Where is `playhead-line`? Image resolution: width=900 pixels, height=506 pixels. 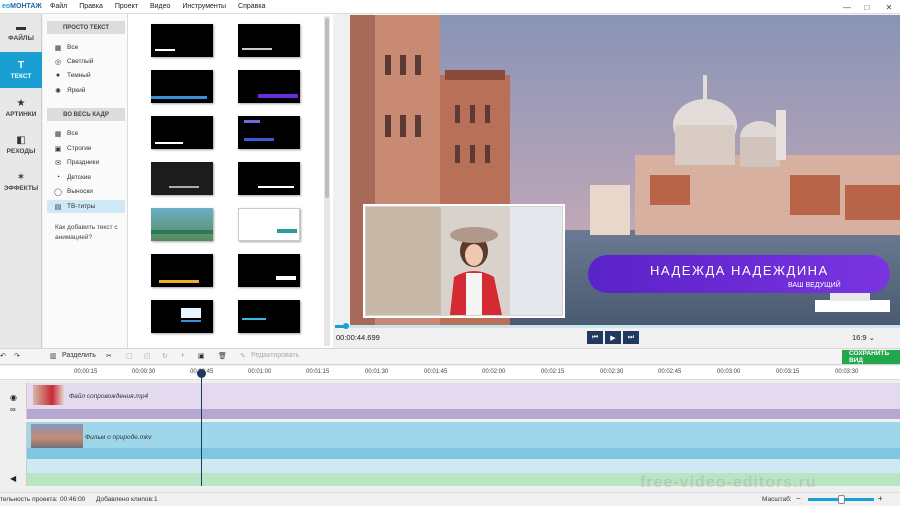
playhead-line is located at coordinates (201, 428).